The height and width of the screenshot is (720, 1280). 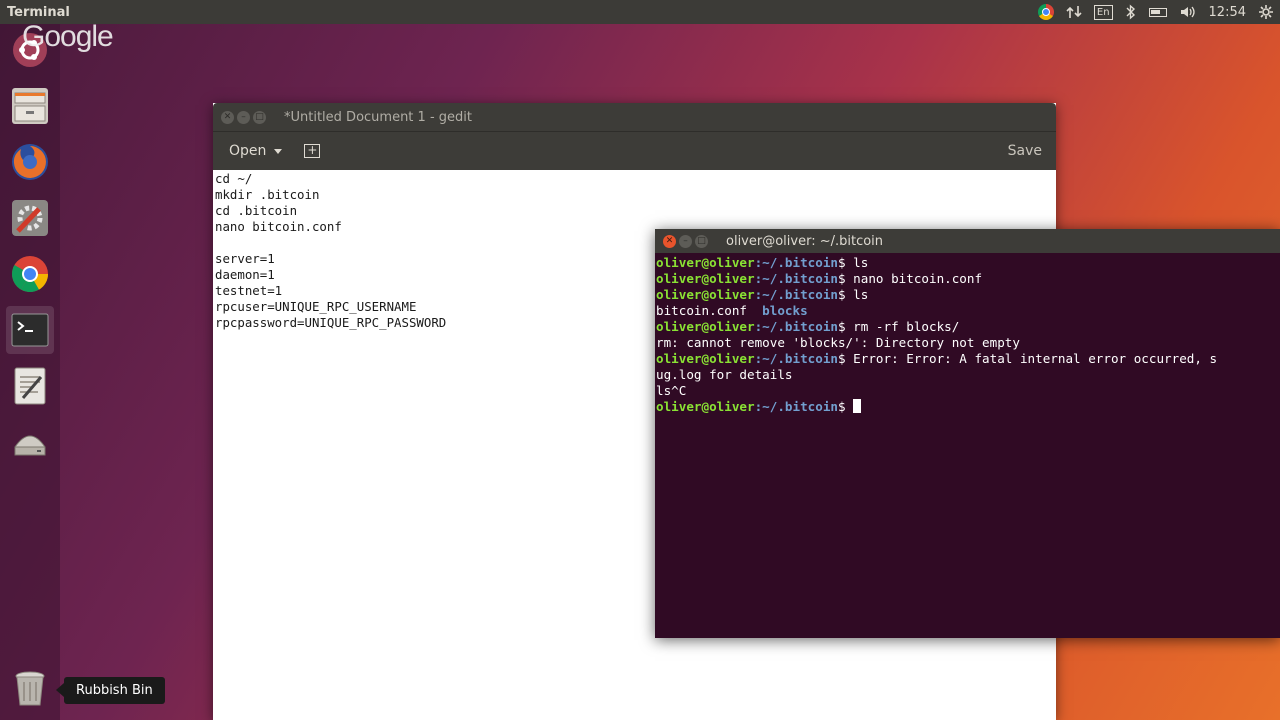 What do you see at coordinates (724, 374) in the screenshot?
I see `output-text: ug.log for details` at bounding box center [724, 374].